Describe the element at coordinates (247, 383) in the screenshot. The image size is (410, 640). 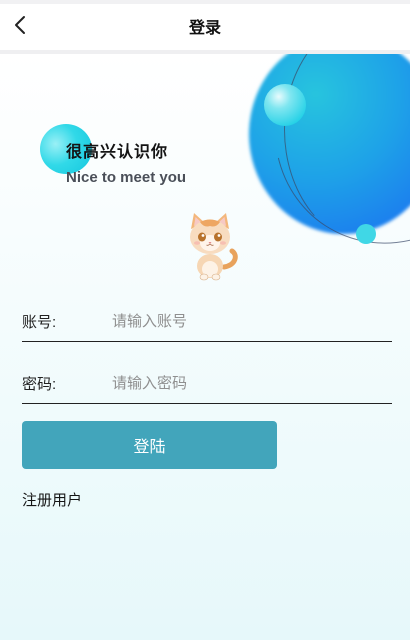
I see `password-input` at that location.